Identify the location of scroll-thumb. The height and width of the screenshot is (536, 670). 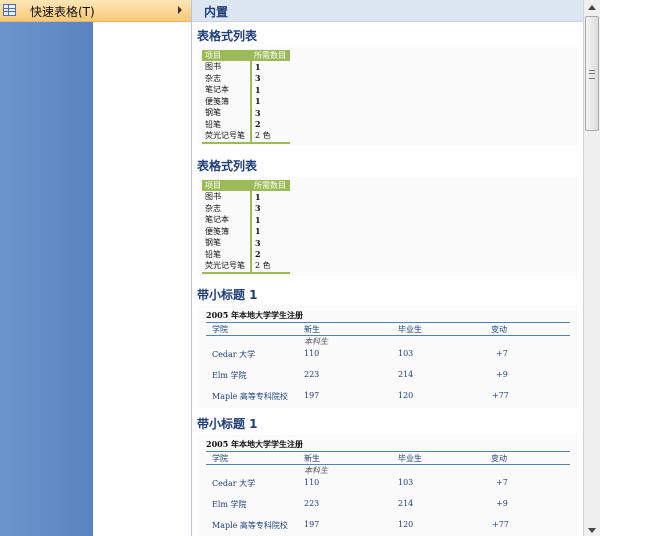
(592, 73).